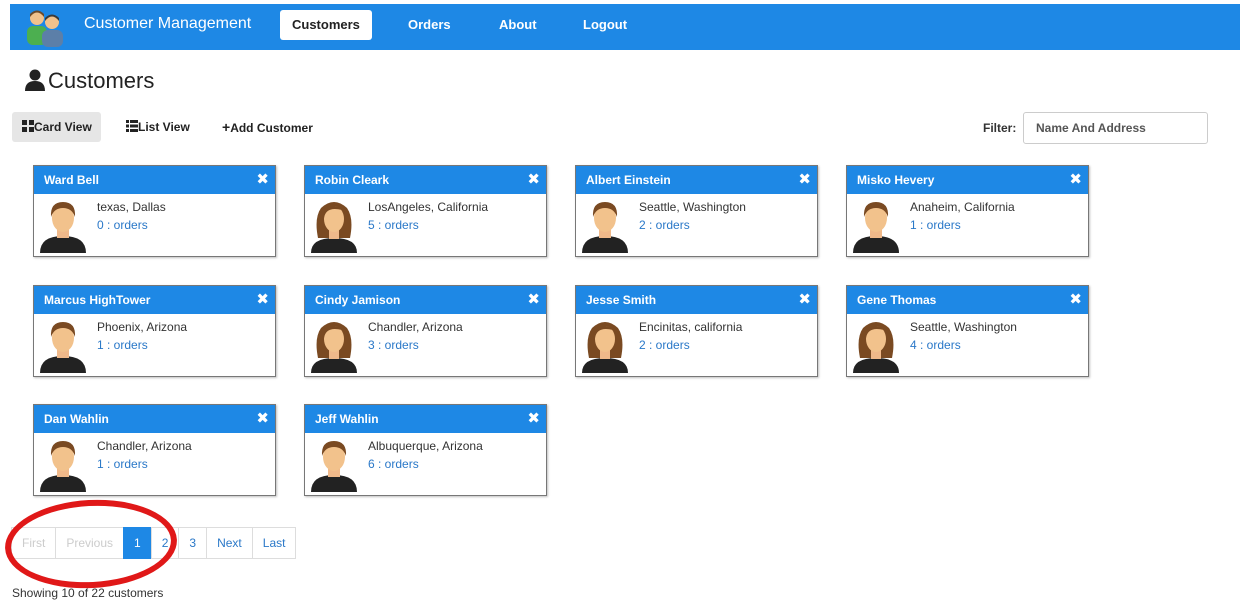  I want to click on customer-name-text: Misko Hevery, so click(896, 180).